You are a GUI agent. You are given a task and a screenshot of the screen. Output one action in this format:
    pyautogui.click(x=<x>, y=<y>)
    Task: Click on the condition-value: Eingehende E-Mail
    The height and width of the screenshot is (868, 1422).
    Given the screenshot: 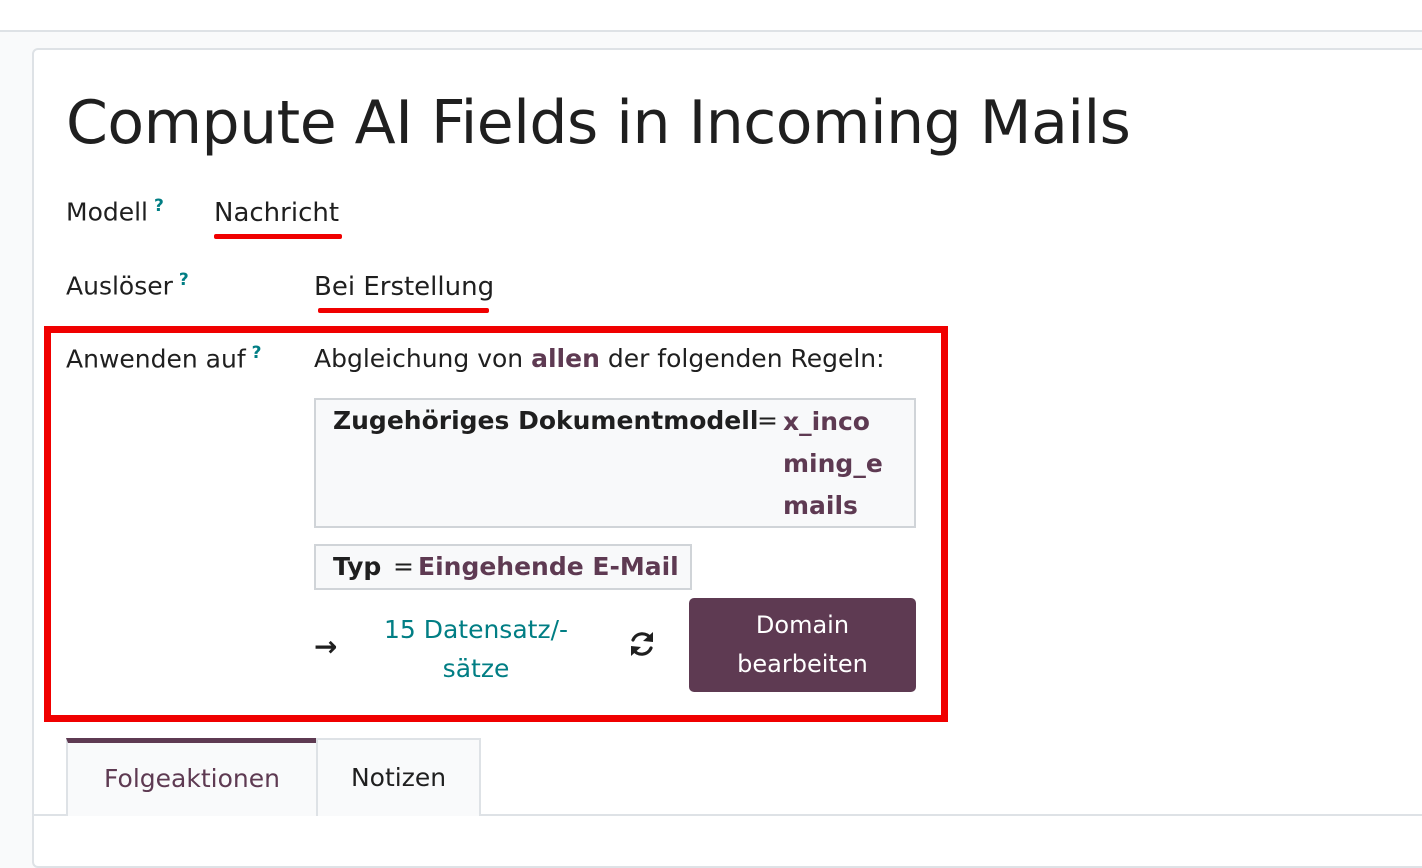 What is the action you would take?
    pyautogui.click(x=548, y=566)
    